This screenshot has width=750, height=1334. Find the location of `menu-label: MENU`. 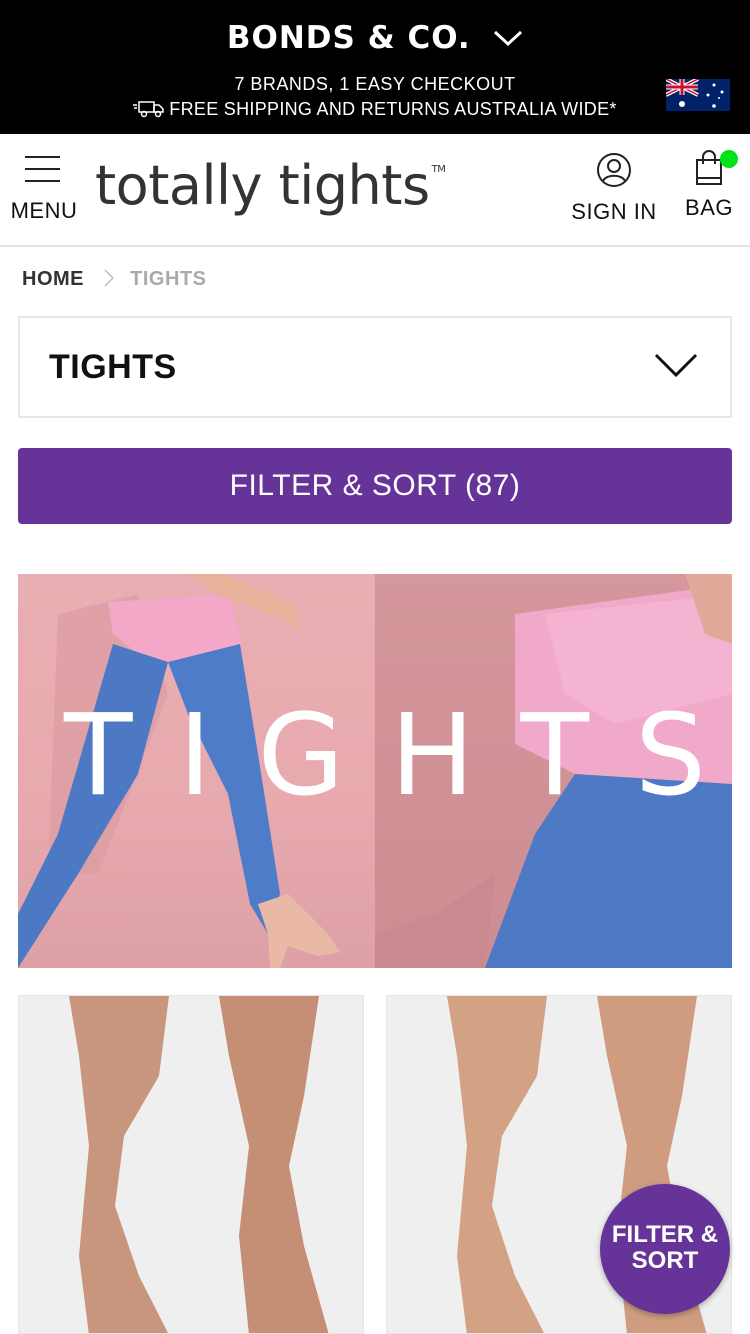

menu-label: MENU is located at coordinates (44, 210).